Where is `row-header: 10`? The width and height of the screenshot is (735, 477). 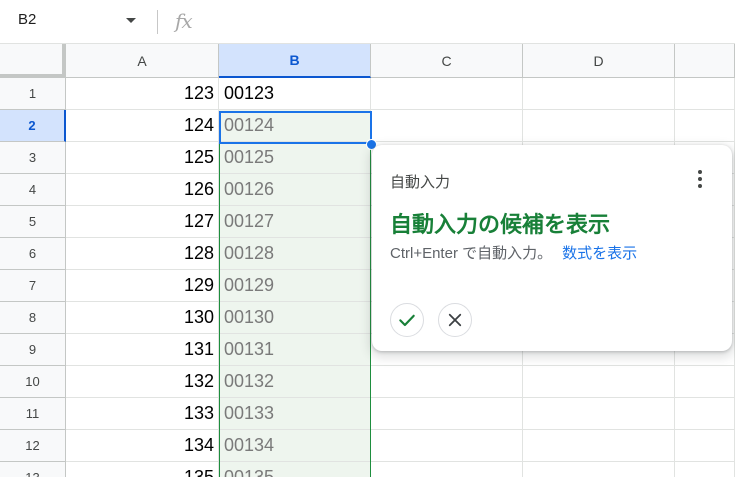
row-header: 10 is located at coordinates (33, 382).